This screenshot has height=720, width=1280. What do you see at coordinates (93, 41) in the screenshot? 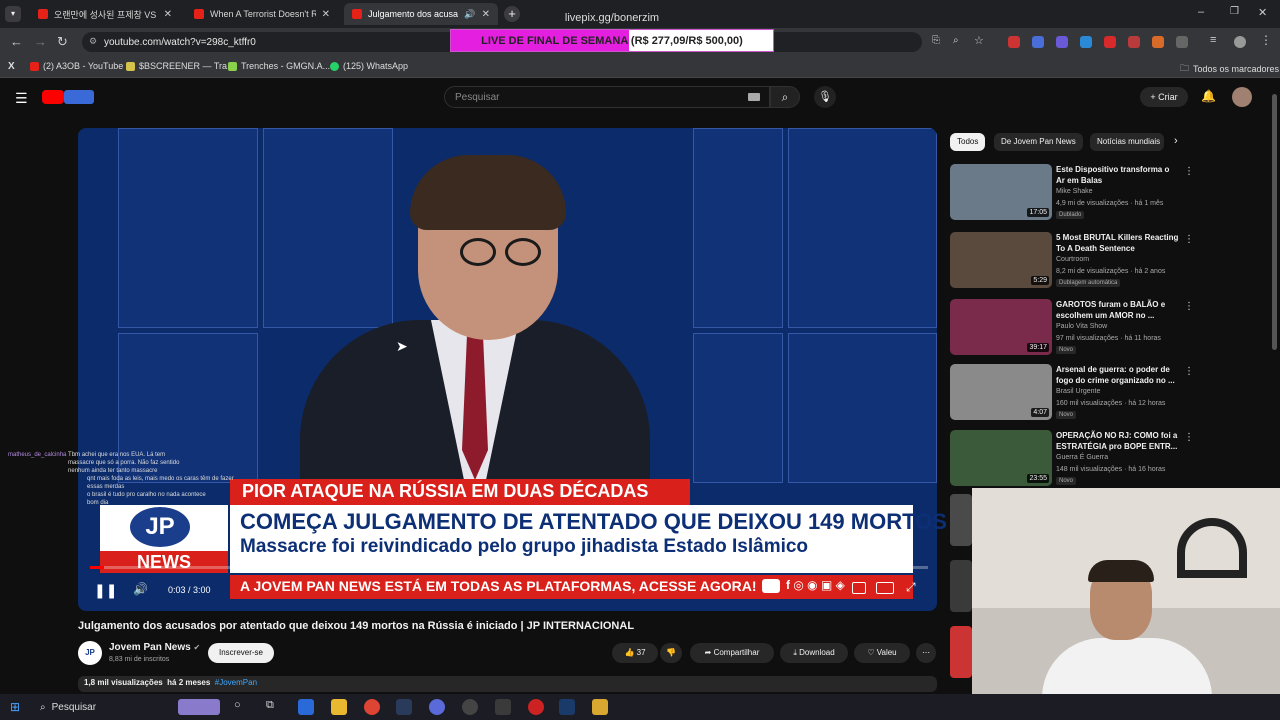
I see `site-info-icon: ⚙` at bounding box center [93, 41].